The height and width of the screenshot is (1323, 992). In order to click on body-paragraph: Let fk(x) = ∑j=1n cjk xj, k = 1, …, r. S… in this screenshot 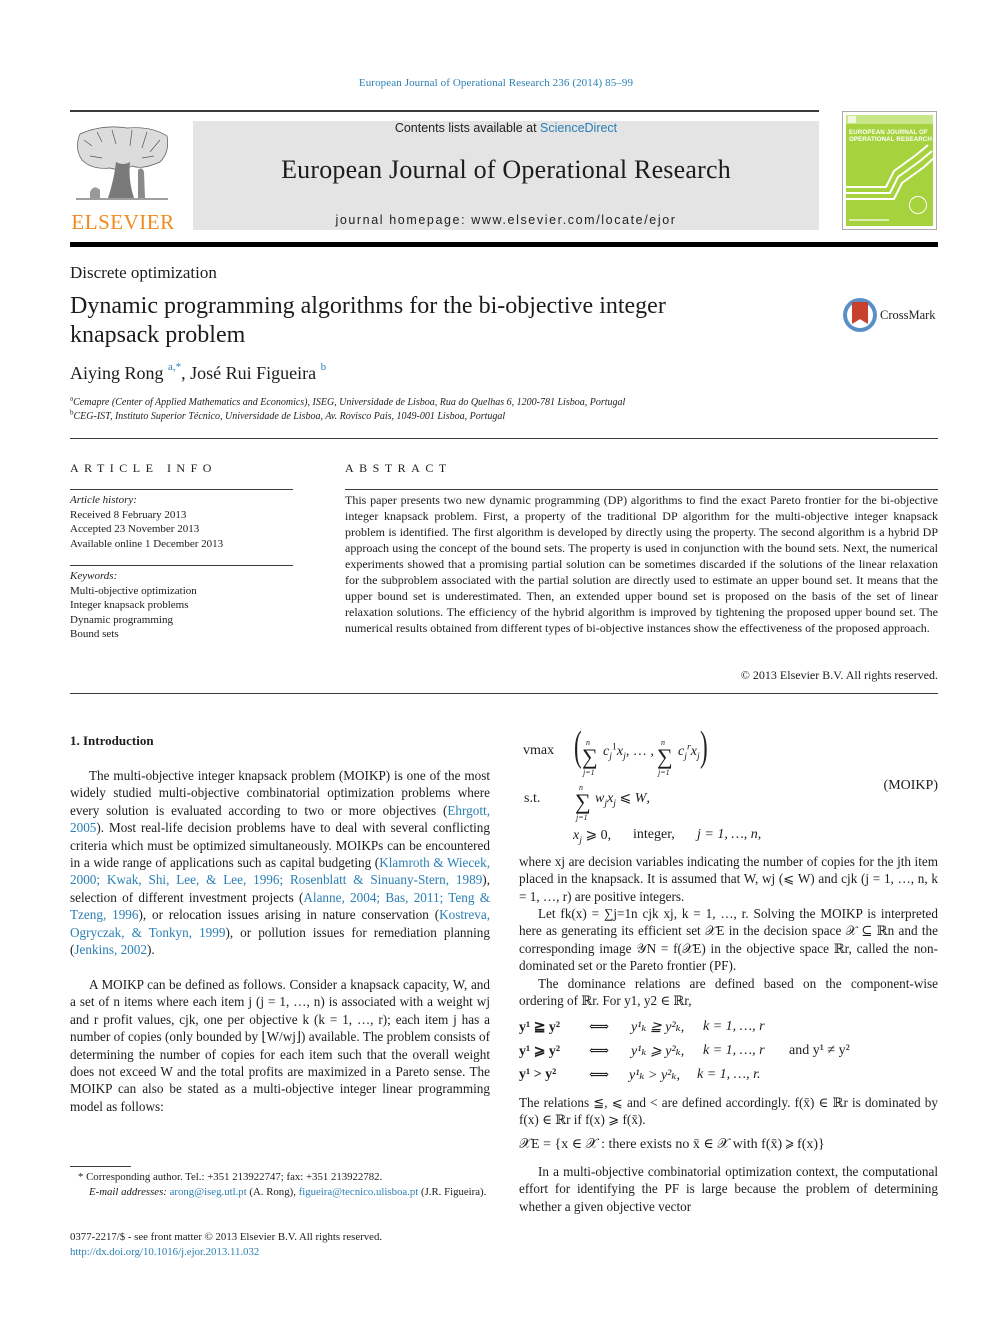, I will do `click(728, 940)`.